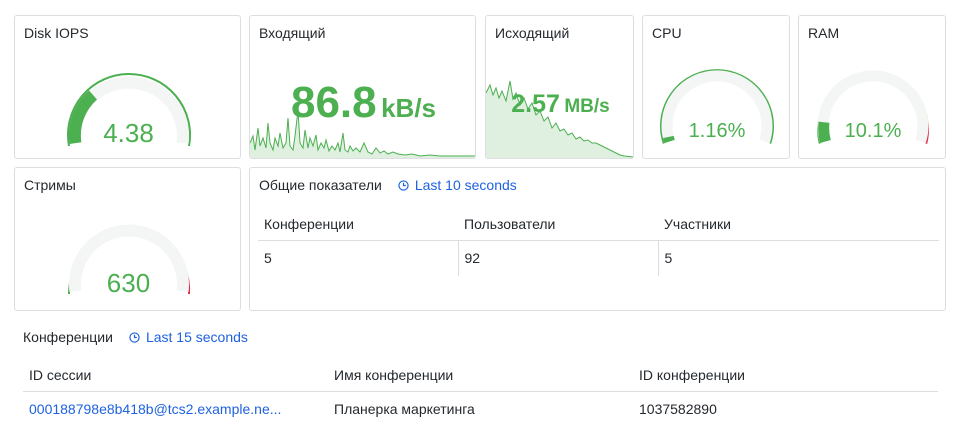  I want to click on cpu-value: 1.16%, so click(717, 131).